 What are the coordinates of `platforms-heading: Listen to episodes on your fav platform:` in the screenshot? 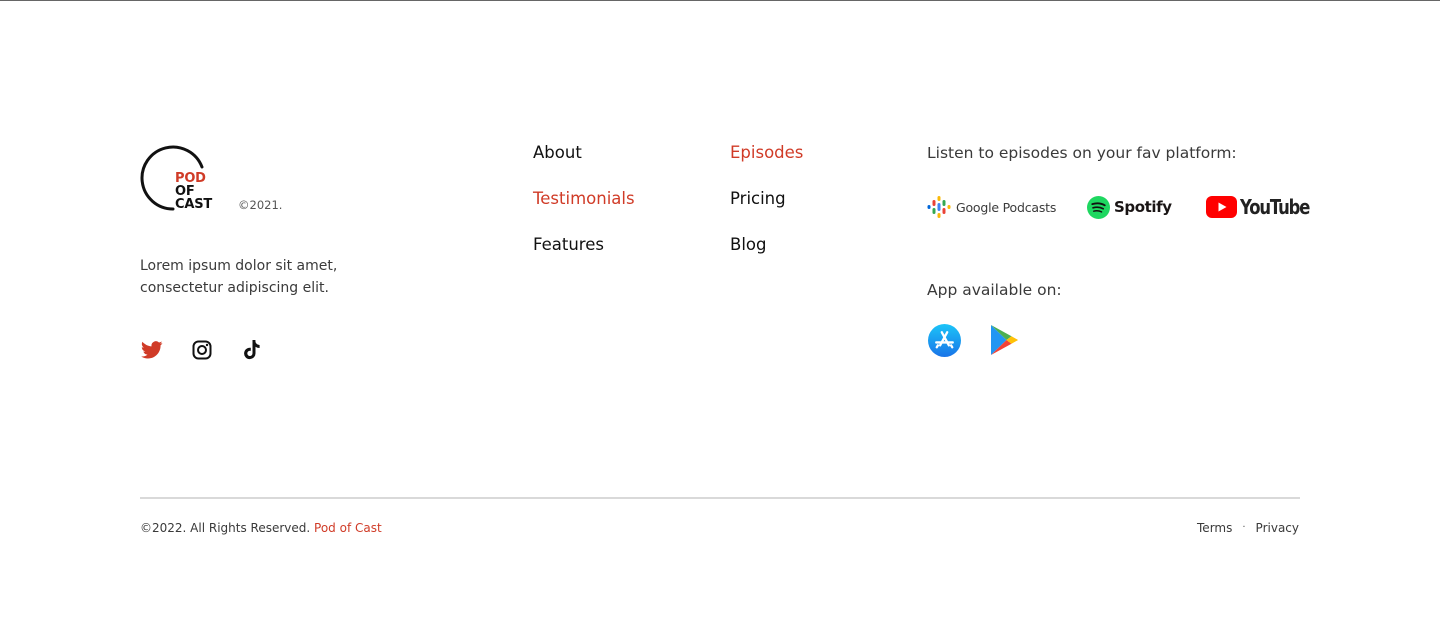 It's located at (1082, 153).